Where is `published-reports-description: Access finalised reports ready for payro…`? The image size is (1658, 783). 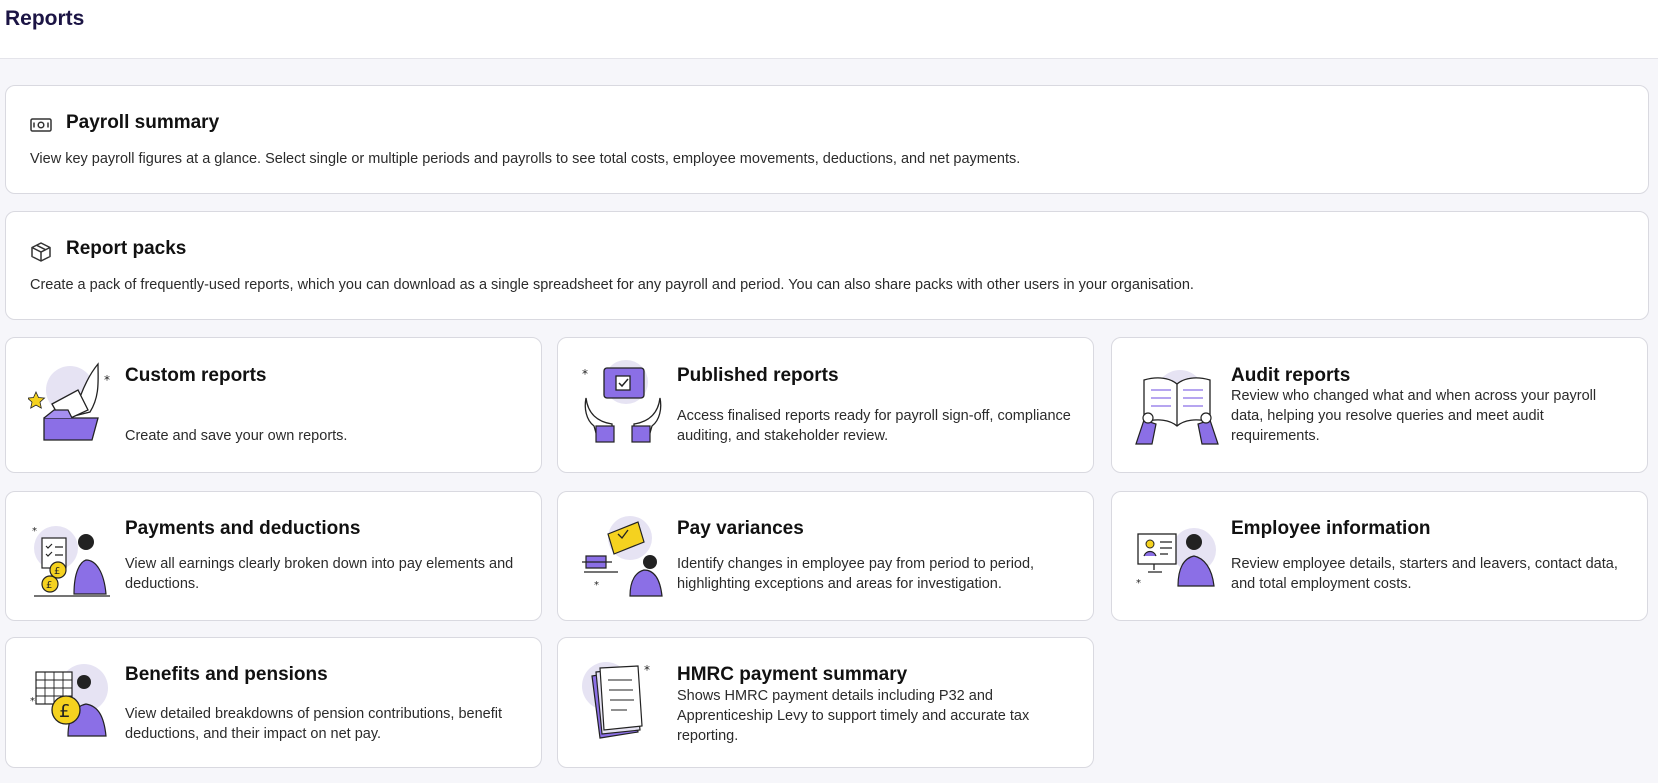
published-reports-description: Access finalised reports ready for payro… is located at coordinates (874, 426).